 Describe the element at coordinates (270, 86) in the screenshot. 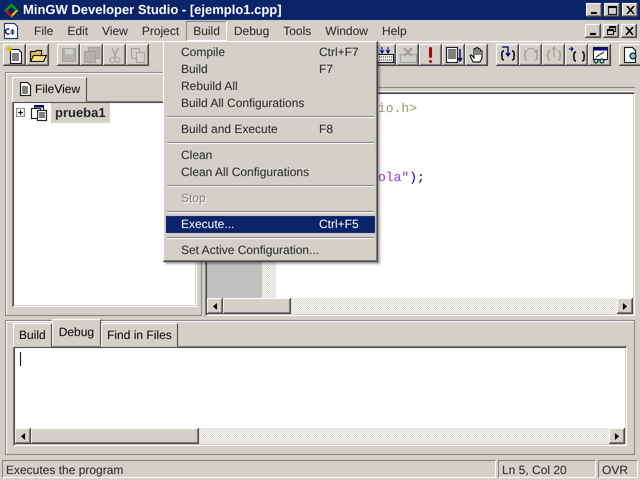

I see `menu-item: Rebuild All` at that location.